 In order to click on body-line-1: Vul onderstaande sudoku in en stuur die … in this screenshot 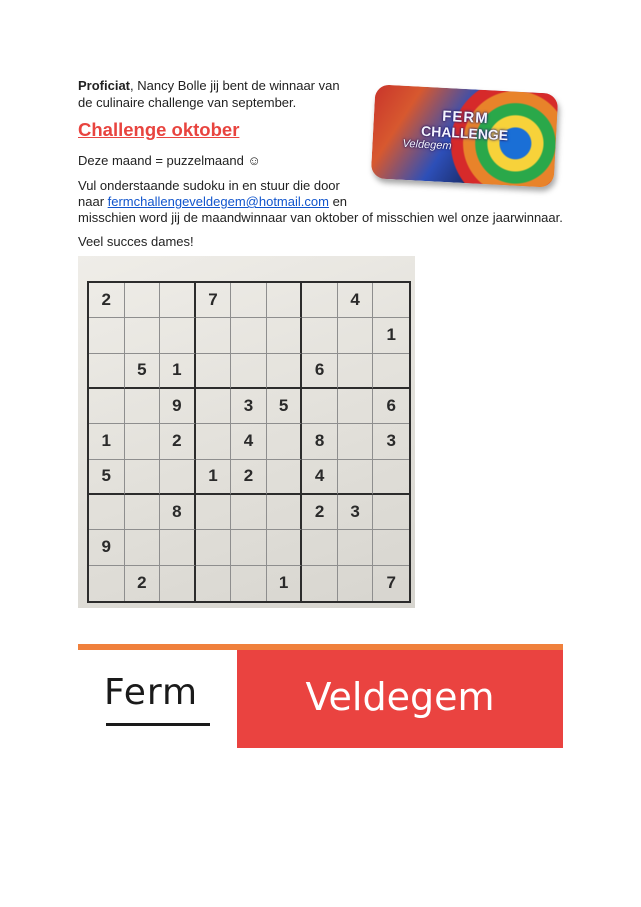, I will do `click(209, 185)`.